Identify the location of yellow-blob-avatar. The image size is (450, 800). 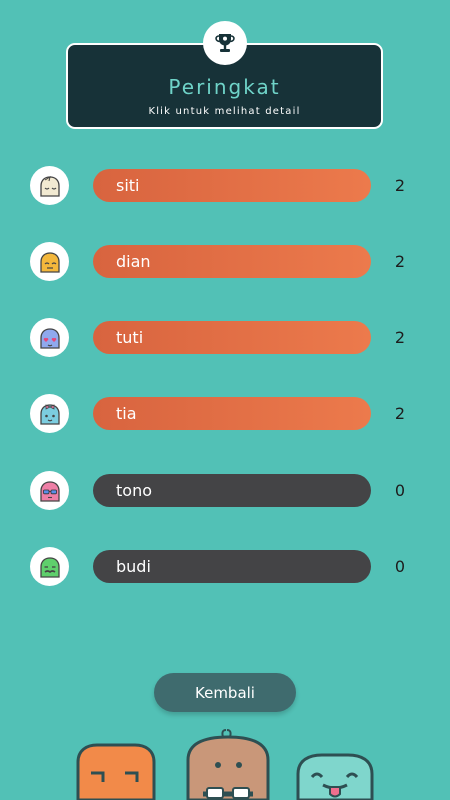
(49, 261).